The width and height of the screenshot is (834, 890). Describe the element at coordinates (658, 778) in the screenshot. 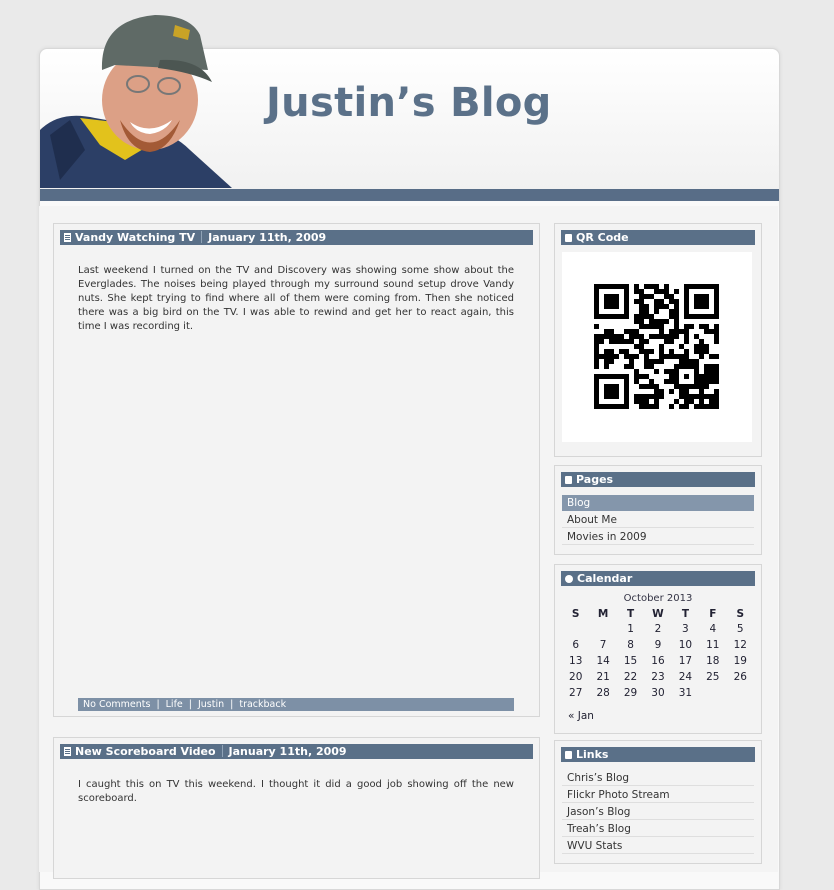

I see `link-chris-blog: Chris’s Blog` at that location.